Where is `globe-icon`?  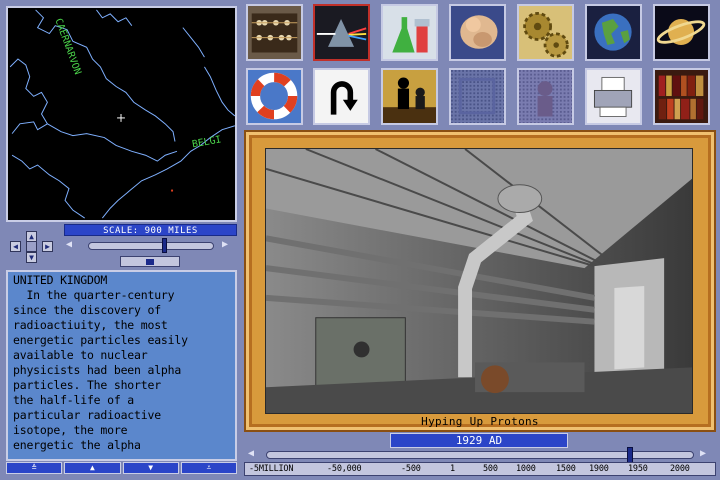
globe-icon is located at coordinates (613, 32).